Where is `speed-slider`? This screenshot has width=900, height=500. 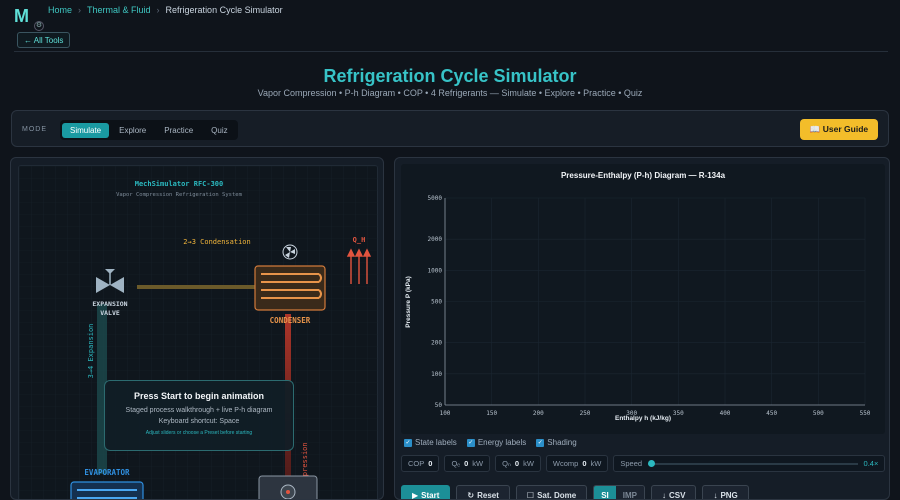 speed-slider is located at coordinates (753, 463).